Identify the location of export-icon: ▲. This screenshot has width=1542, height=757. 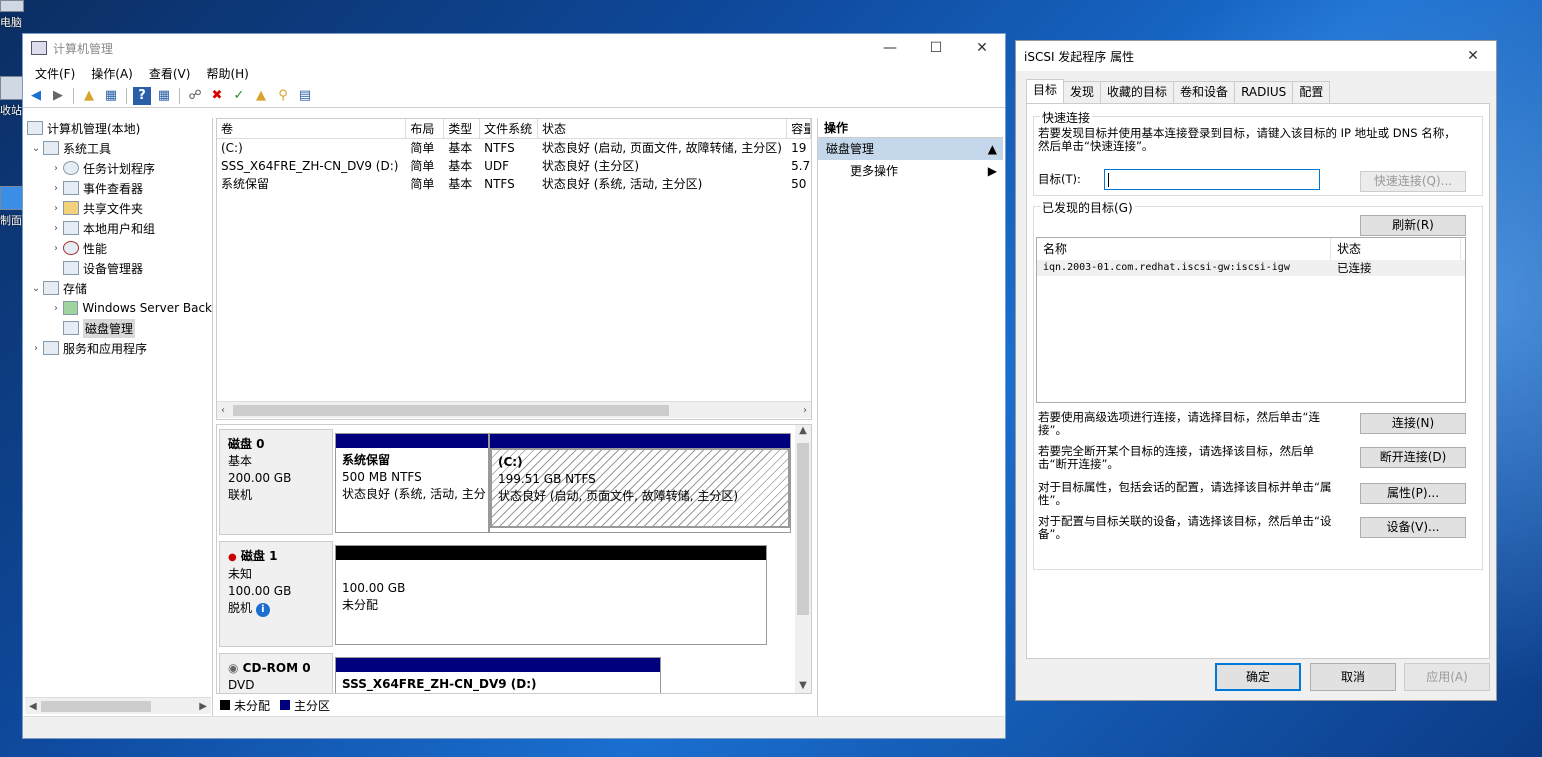
(261, 96).